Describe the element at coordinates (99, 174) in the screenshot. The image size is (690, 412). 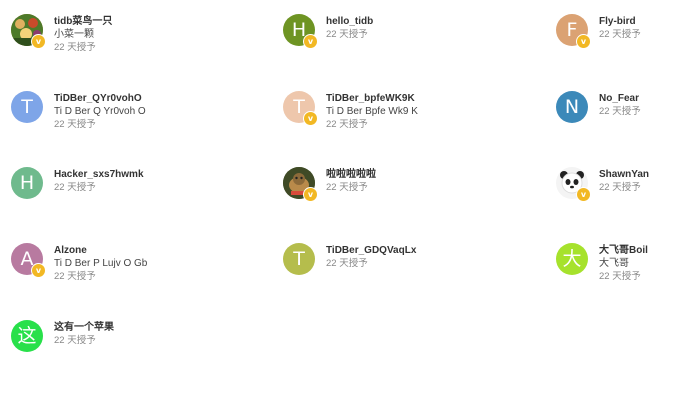
I see `username-link: Hacker_sxs7hwmk` at that location.